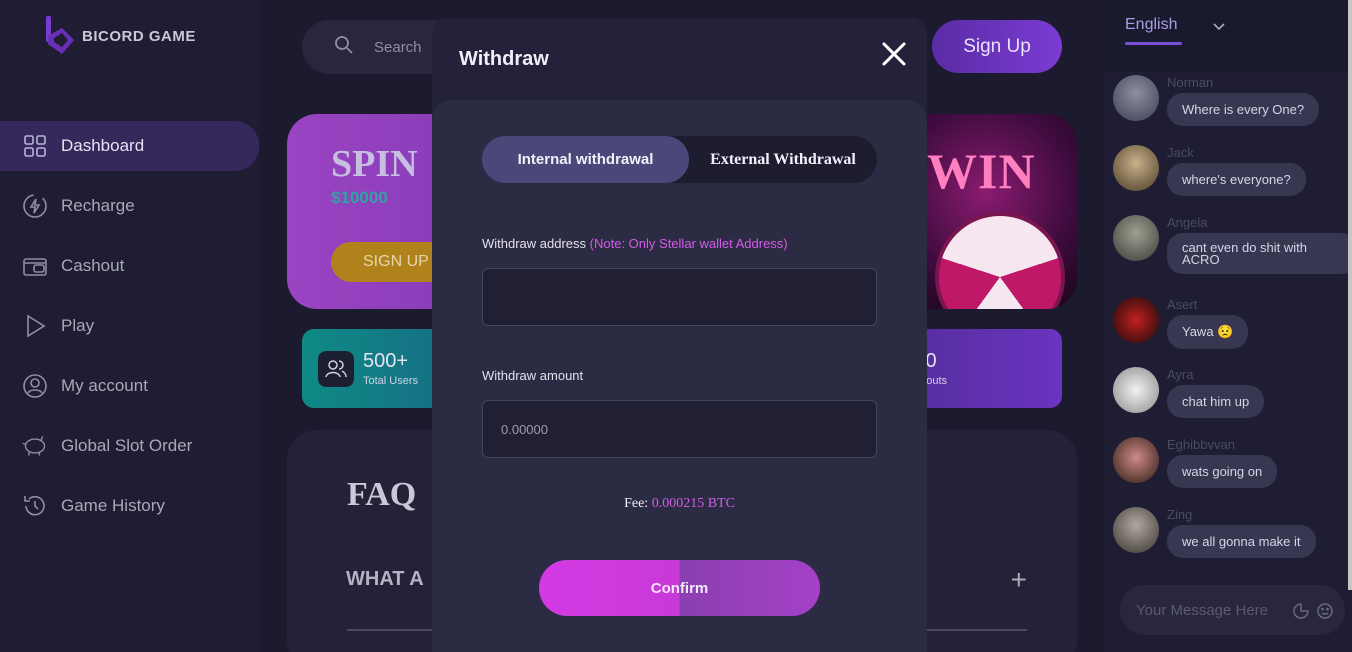 This screenshot has width=1352, height=652. I want to click on logo-mark-icon, so click(60, 36).